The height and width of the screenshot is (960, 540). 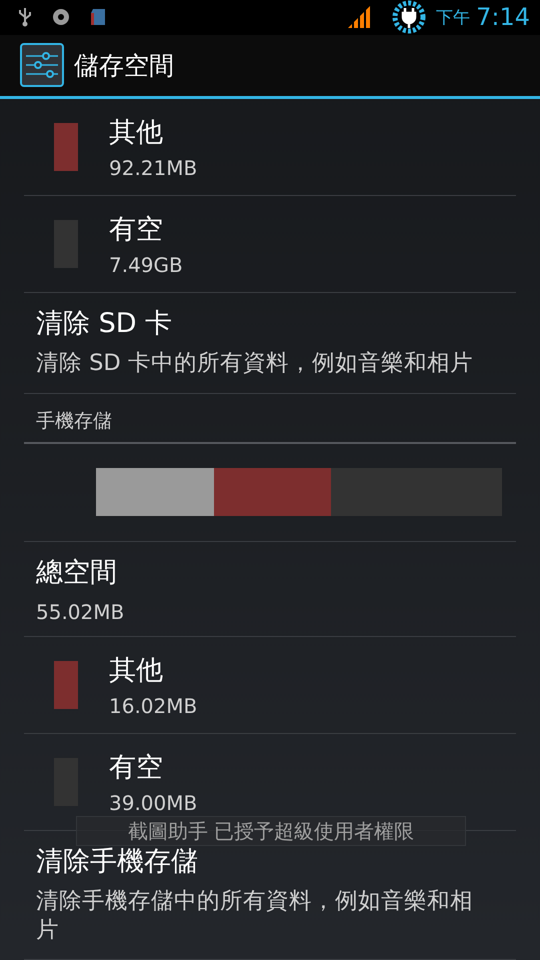 I want to click on settings-icon, so click(x=42, y=65).